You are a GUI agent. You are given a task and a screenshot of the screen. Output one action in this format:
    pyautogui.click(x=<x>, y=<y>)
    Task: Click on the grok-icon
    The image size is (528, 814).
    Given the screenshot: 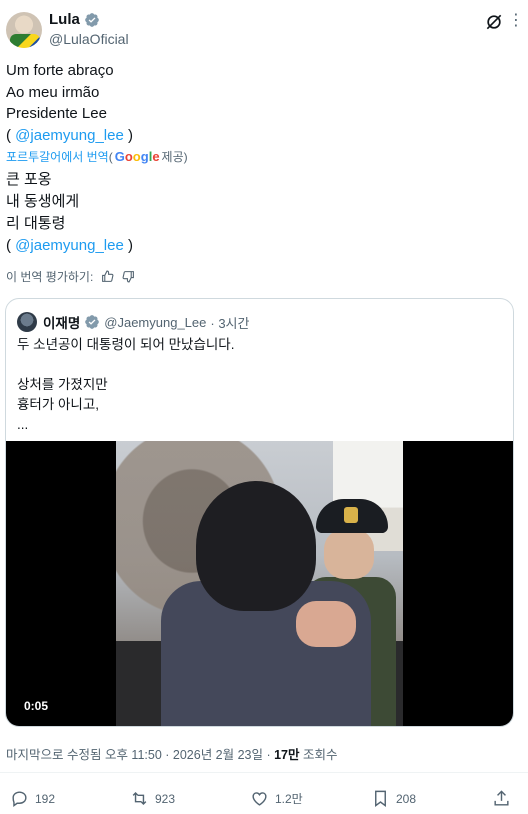 What is the action you would take?
    pyautogui.click(x=494, y=22)
    